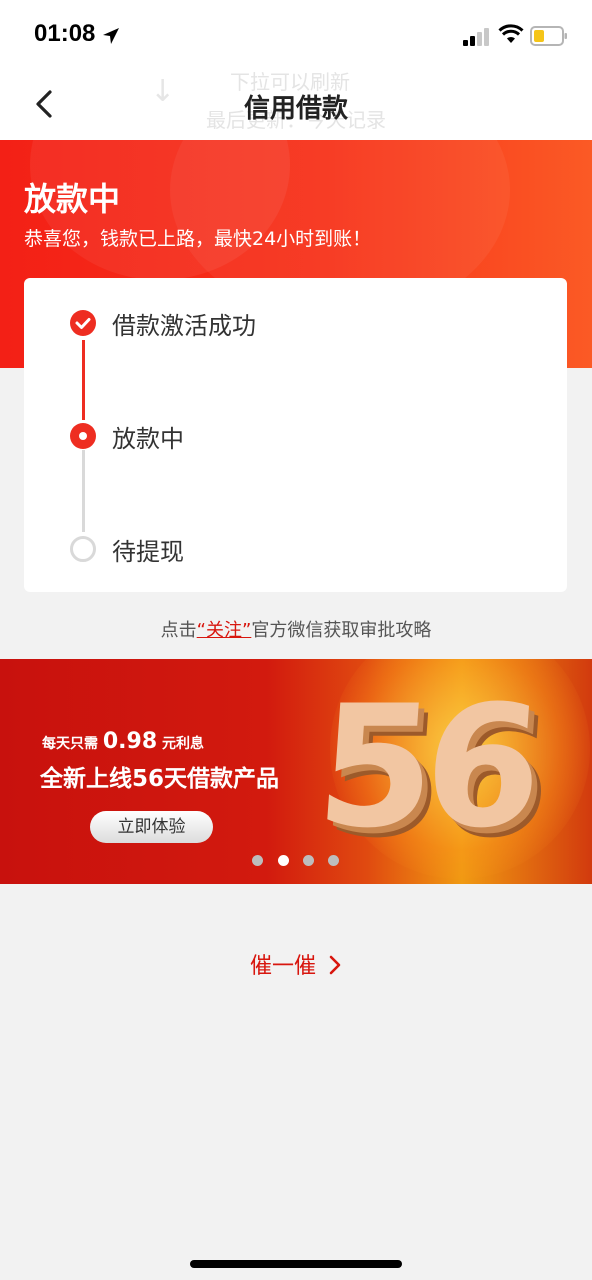  I want to click on banner-interest-value: 0.98, so click(130, 741).